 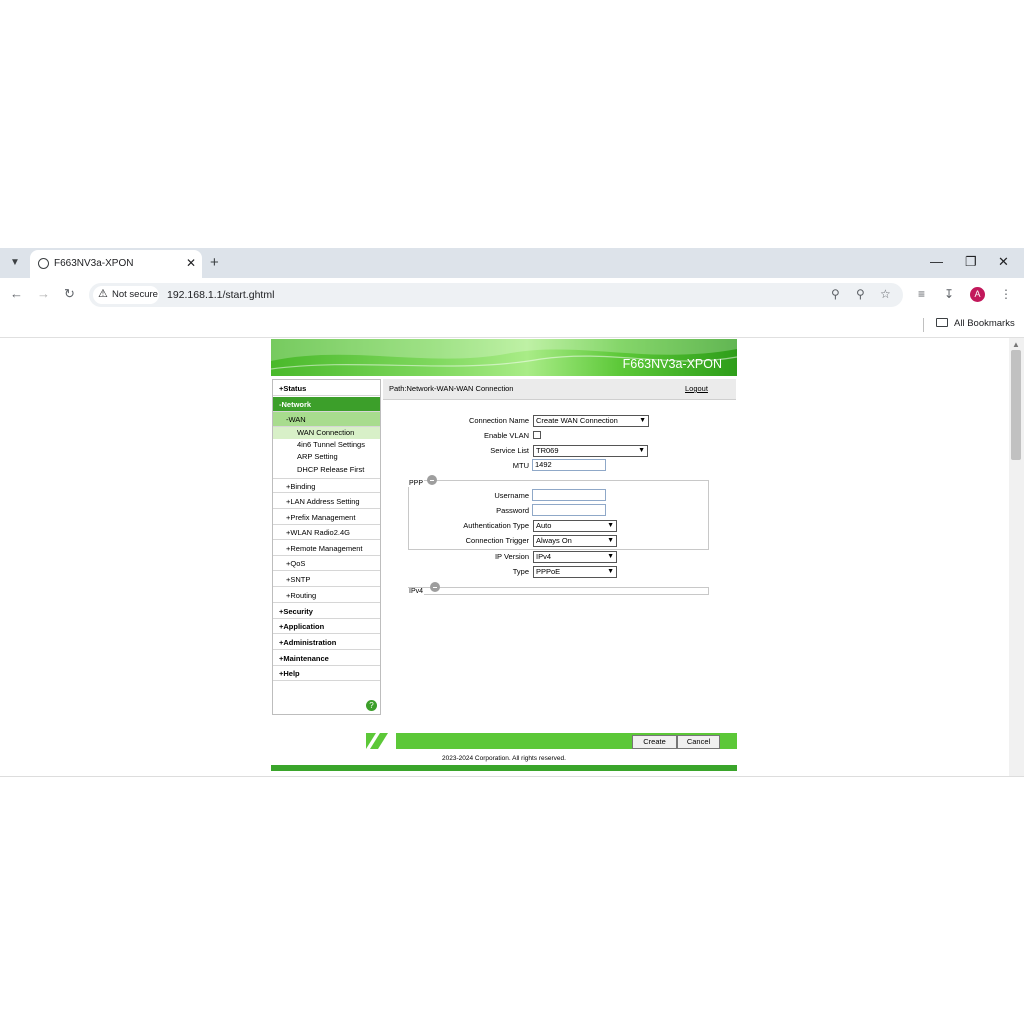 What do you see at coordinates (520, 571) in the screenshot?
I see `type-label: Type` at bounding box center [520, 571].